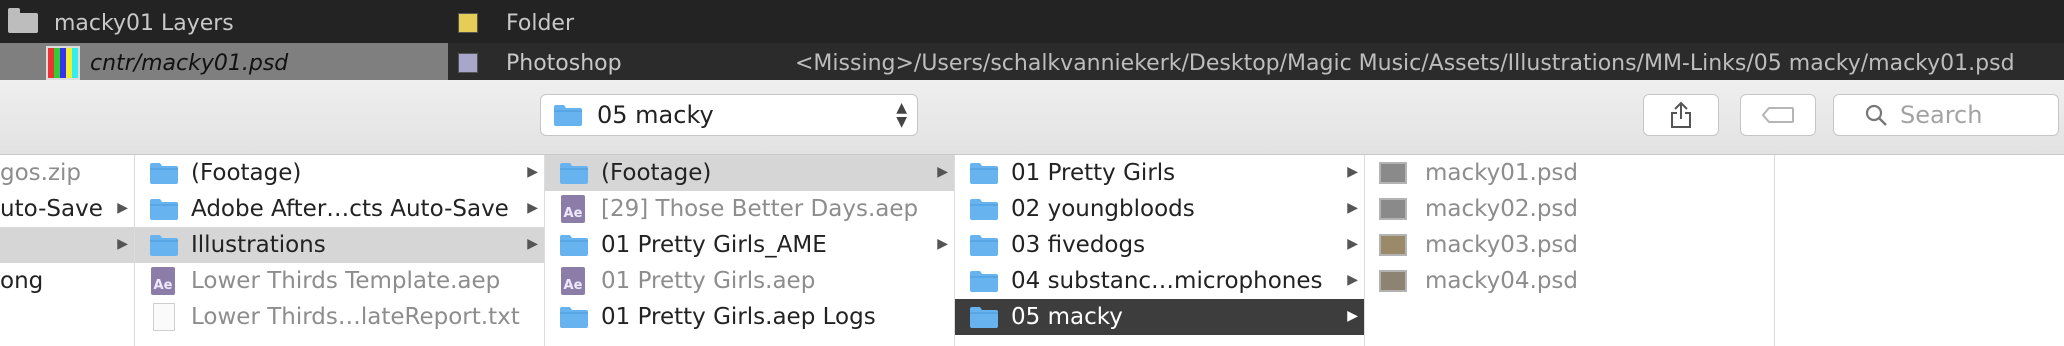 The image size is (2064, 346). Describe the element at coordinates (1502, 173) in the screenshot. I see `item-label: macky01.psd` at that location.